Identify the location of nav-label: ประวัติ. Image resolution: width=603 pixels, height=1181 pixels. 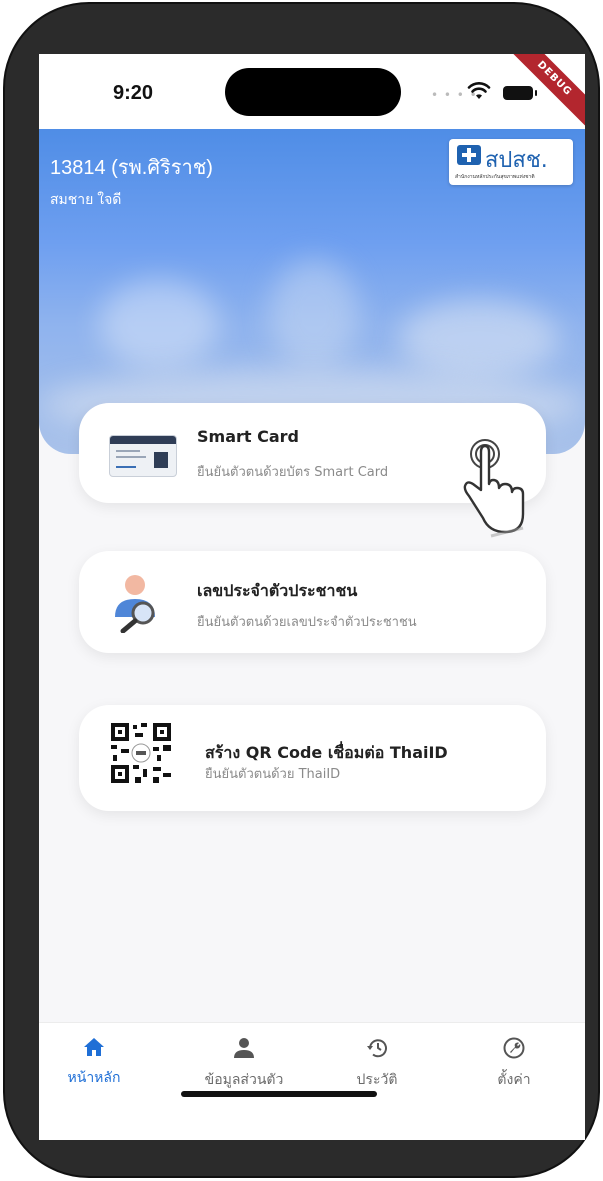
(377, 1080).